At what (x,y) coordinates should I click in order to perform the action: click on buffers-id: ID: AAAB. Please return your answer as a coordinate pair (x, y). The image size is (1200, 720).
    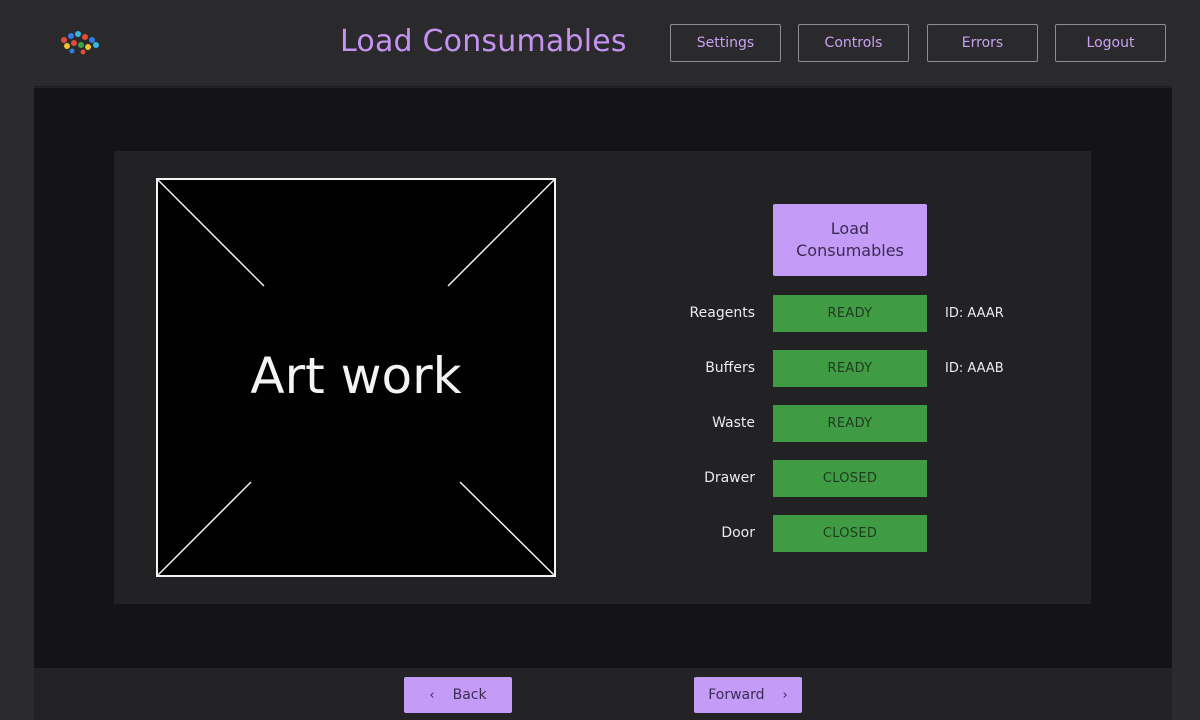
    Looking at the image, I should click on (974, 368).